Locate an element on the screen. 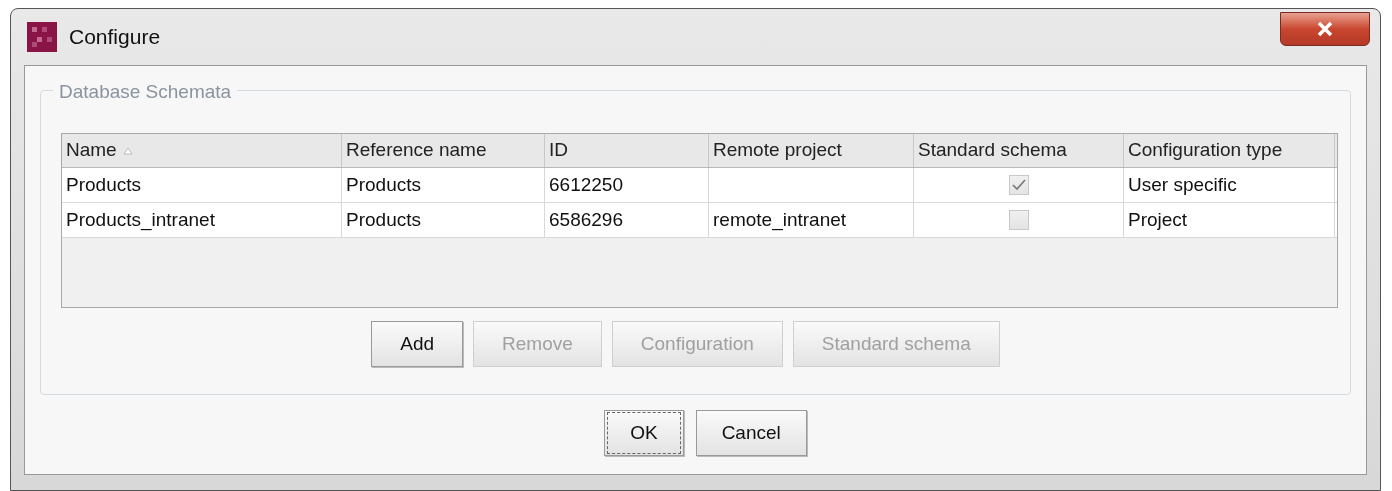 The height and width of the screenshot is (491, 1392). table-cell: User specific is located at coordinates (1229, 185).